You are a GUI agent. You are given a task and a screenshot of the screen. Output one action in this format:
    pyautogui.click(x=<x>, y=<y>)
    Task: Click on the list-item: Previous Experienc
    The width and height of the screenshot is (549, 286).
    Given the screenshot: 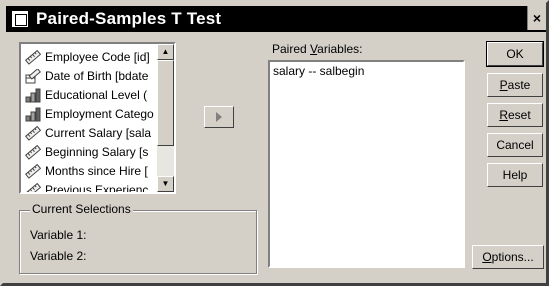 What is the action you would take?
    pyautogui.click(x=88, y=187)
    